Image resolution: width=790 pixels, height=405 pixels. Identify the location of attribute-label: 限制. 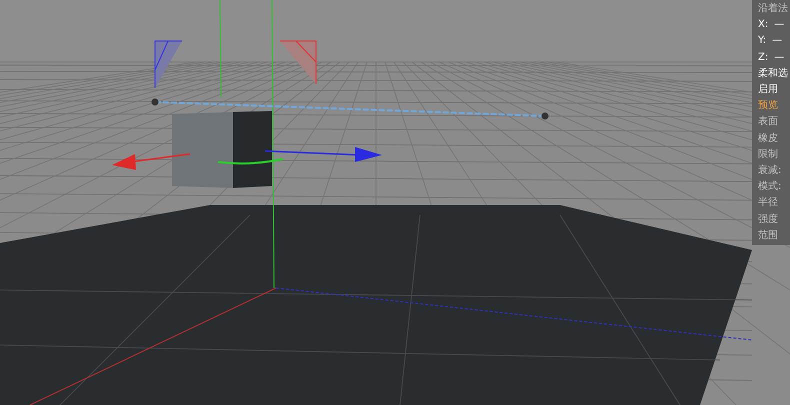
(768, 155).